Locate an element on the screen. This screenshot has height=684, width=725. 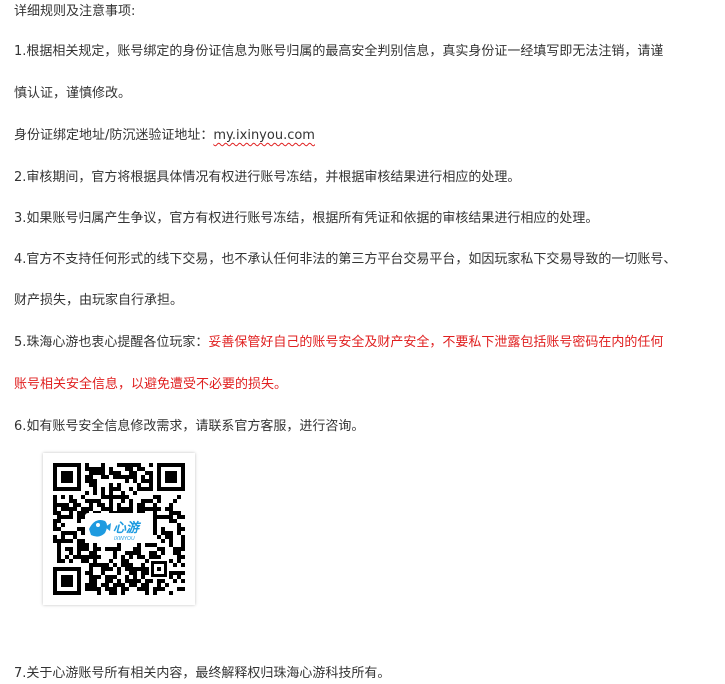
rule-5-warning-2: 账号相关安全信息，以避免遭受不必要的损失。 is located at coordinates (151, 384).